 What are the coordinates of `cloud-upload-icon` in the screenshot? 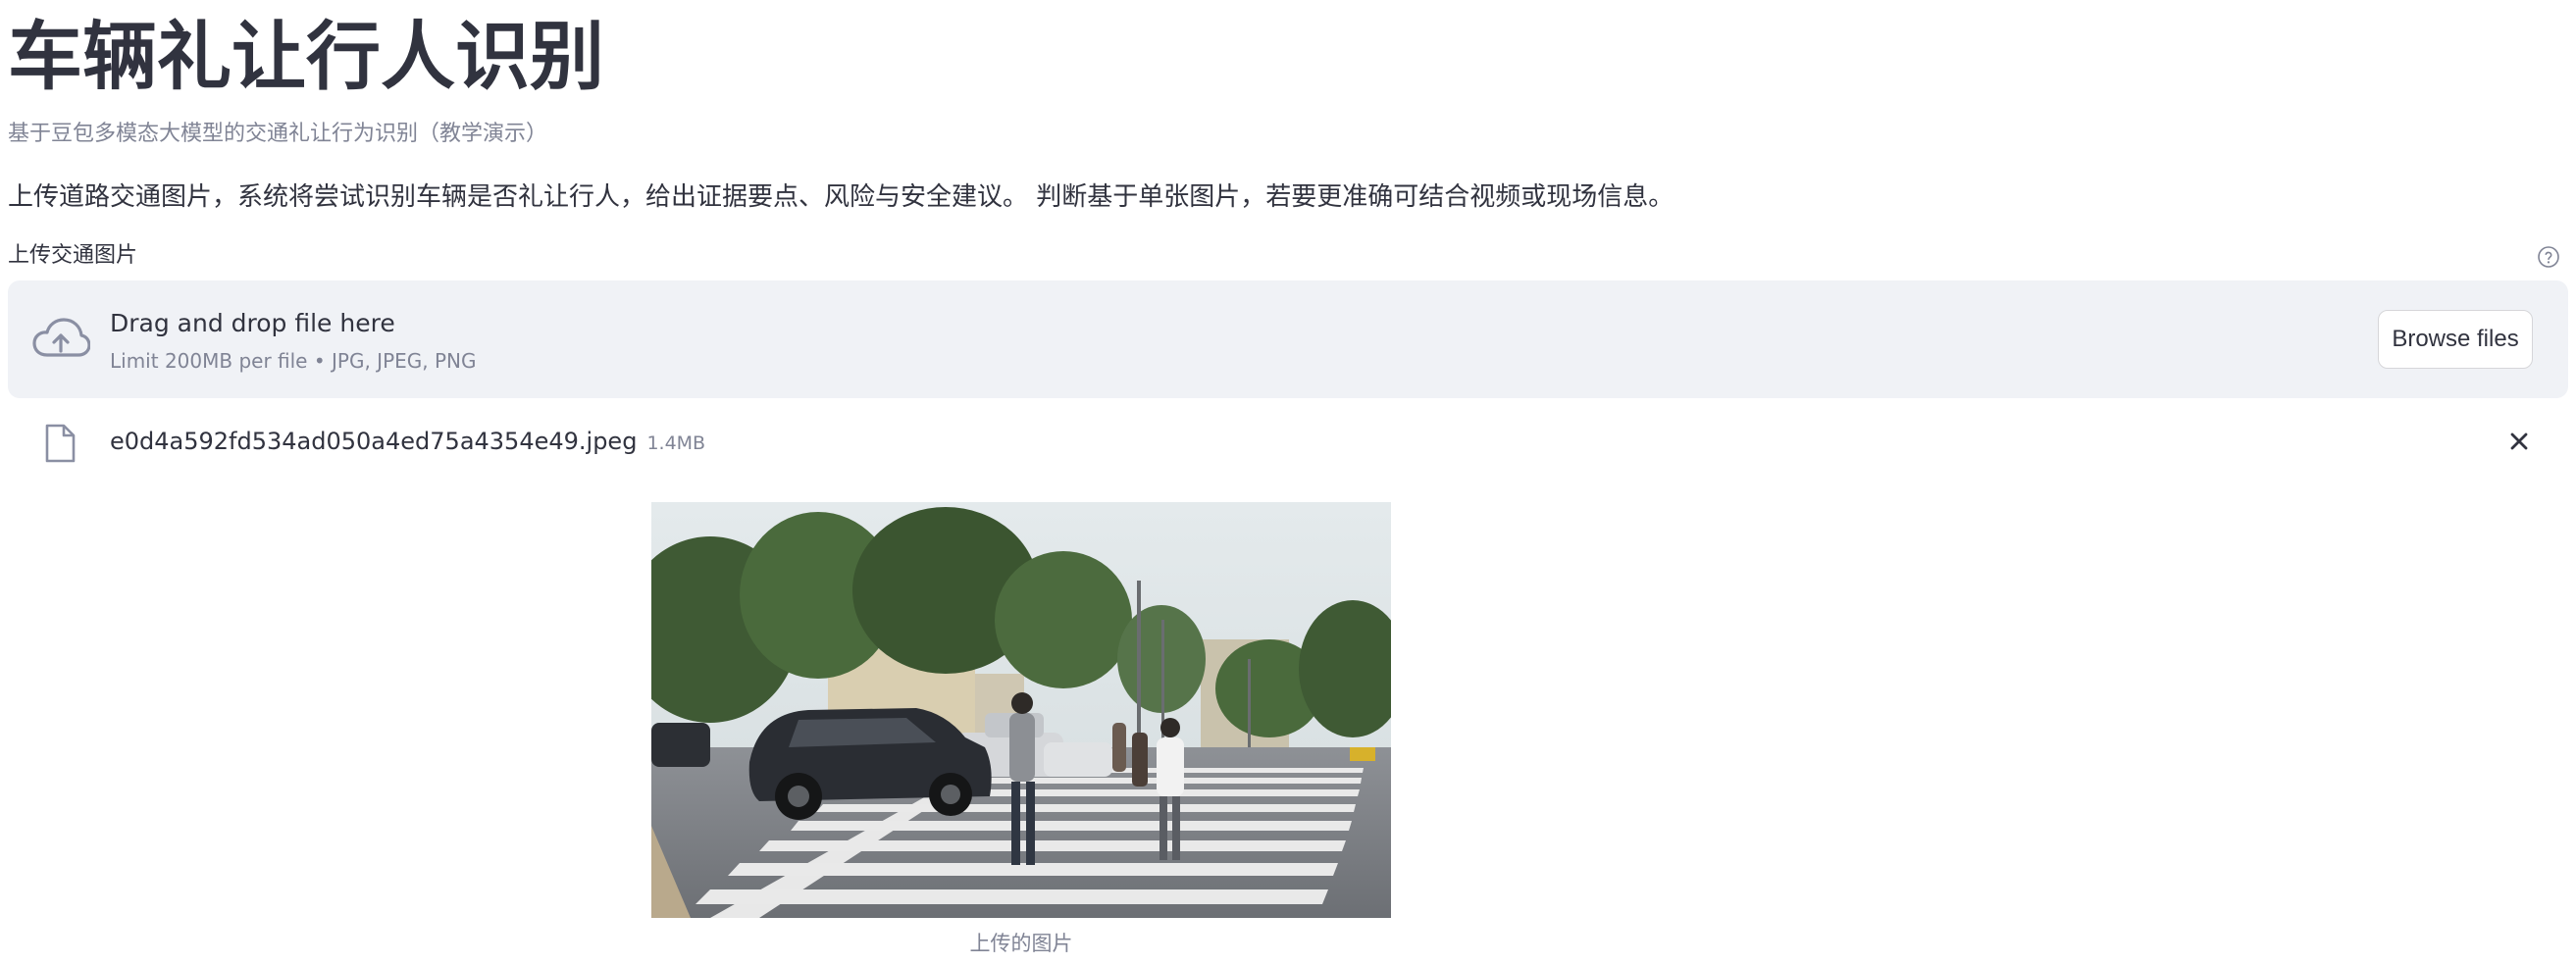 It's located at (61, 337).